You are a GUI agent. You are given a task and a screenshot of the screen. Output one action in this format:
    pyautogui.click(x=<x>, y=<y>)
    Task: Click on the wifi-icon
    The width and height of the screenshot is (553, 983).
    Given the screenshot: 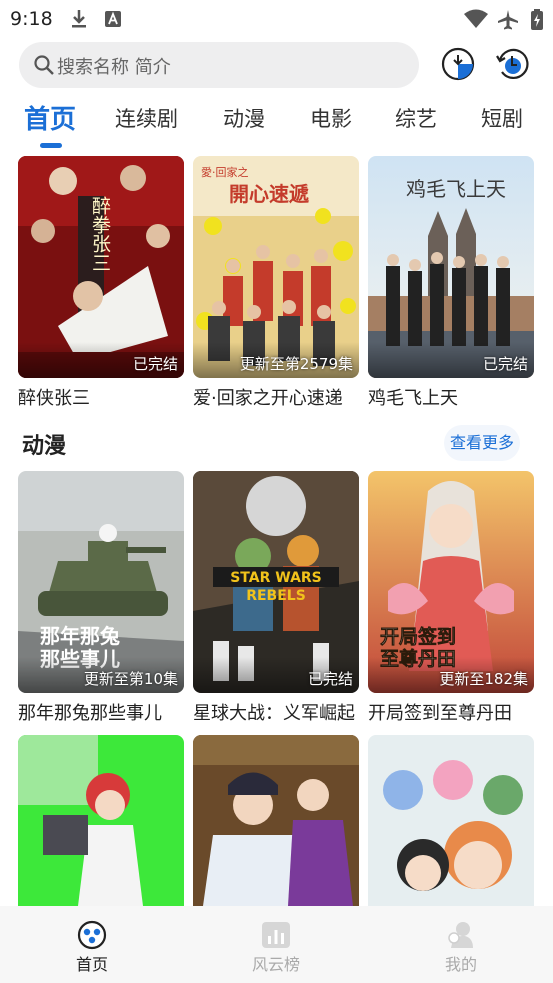 What is the action you would take?
    pyautogui.click(x=476, y=21)
    